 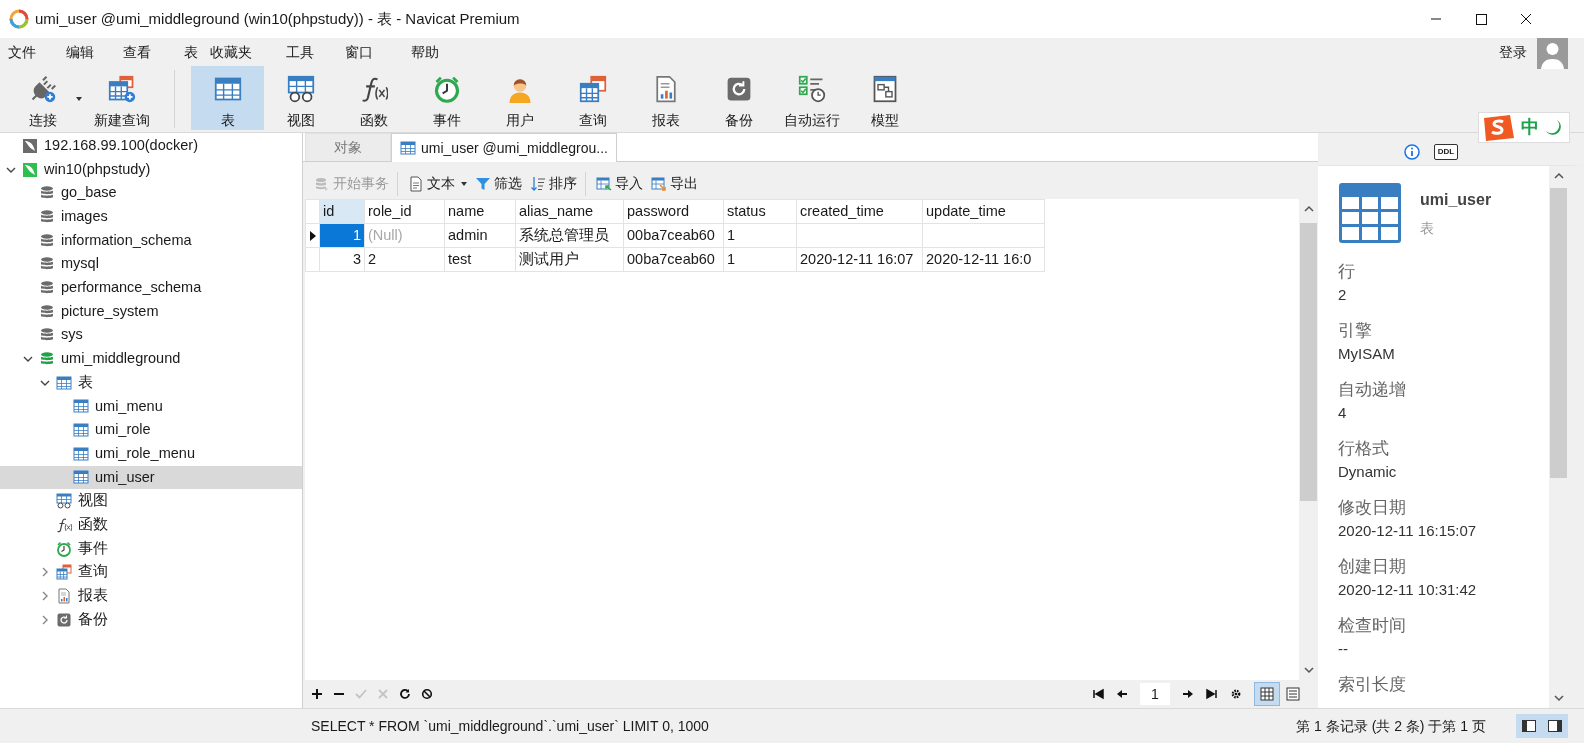 What do you see at coordinates (983, 259) in the screenshot?
I see `table-cell: 2020-12-11 16:0` at bounding box center [983, 259].